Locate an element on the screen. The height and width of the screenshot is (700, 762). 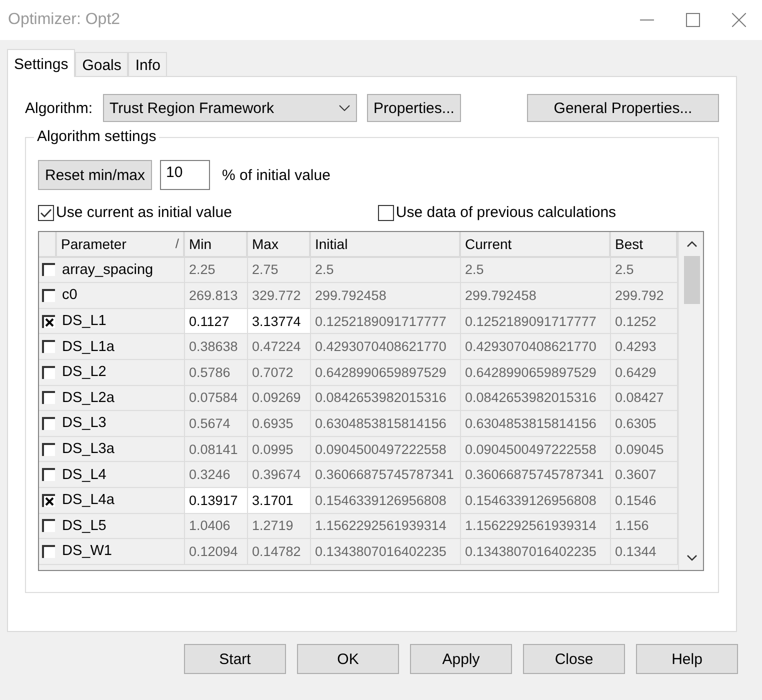
table-cell: 0.1344 is located at coordinates (644, 552).